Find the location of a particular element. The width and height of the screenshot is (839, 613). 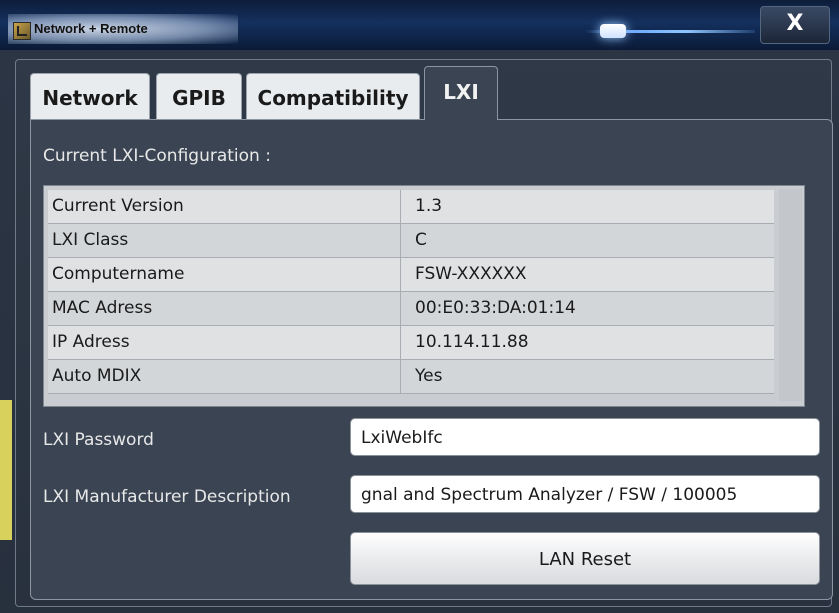

title-bar: Network + Remote X is located at coordinates (419, 25).